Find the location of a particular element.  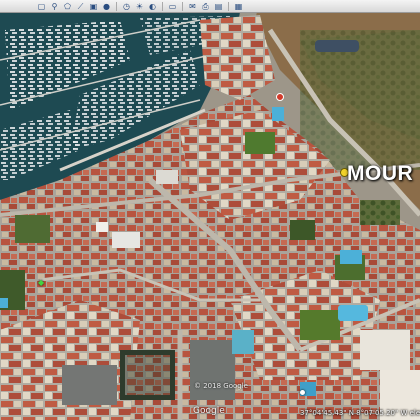

earth-toolbar: ▢ ⚲ ⬠ ⟋ ▣ ● ◷ ☀ ◐ ▭ ✉ ⎙ ▤ ▦ is located at coordinates (210, 6).